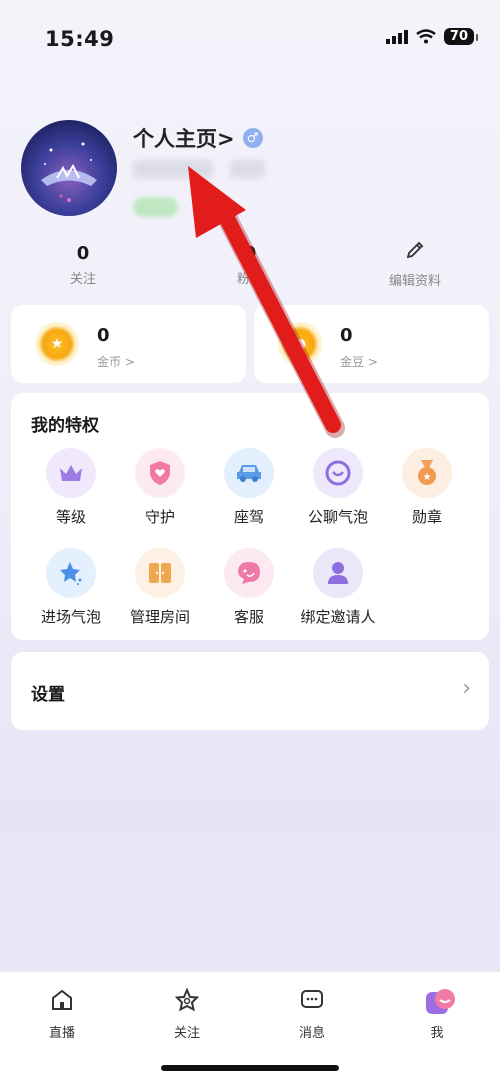 Image resolution: width=500 pixels, height=1084 pixels. Describe the element at coordinates (461, 36) in the screenshot. I see `battery-indicator: 70` at that location.